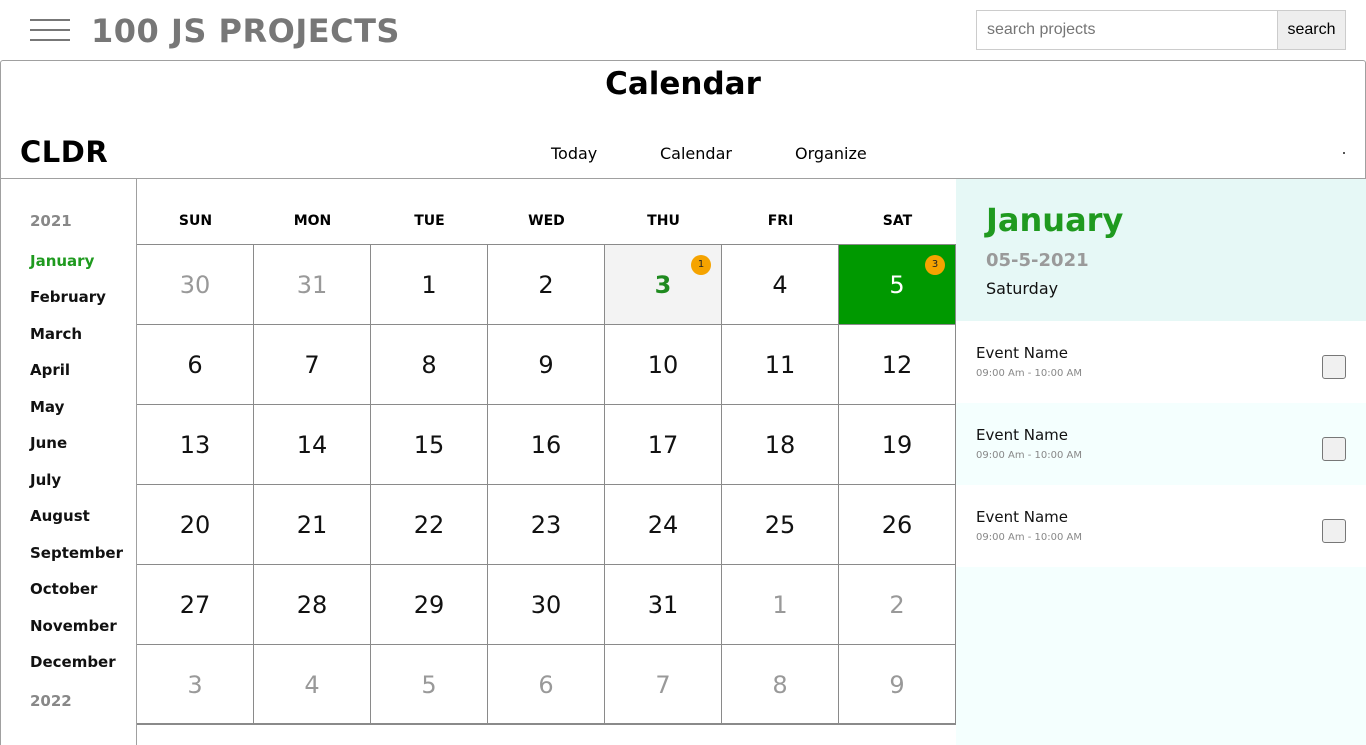  I want to click on day-cell: 27, so click(195, 605).